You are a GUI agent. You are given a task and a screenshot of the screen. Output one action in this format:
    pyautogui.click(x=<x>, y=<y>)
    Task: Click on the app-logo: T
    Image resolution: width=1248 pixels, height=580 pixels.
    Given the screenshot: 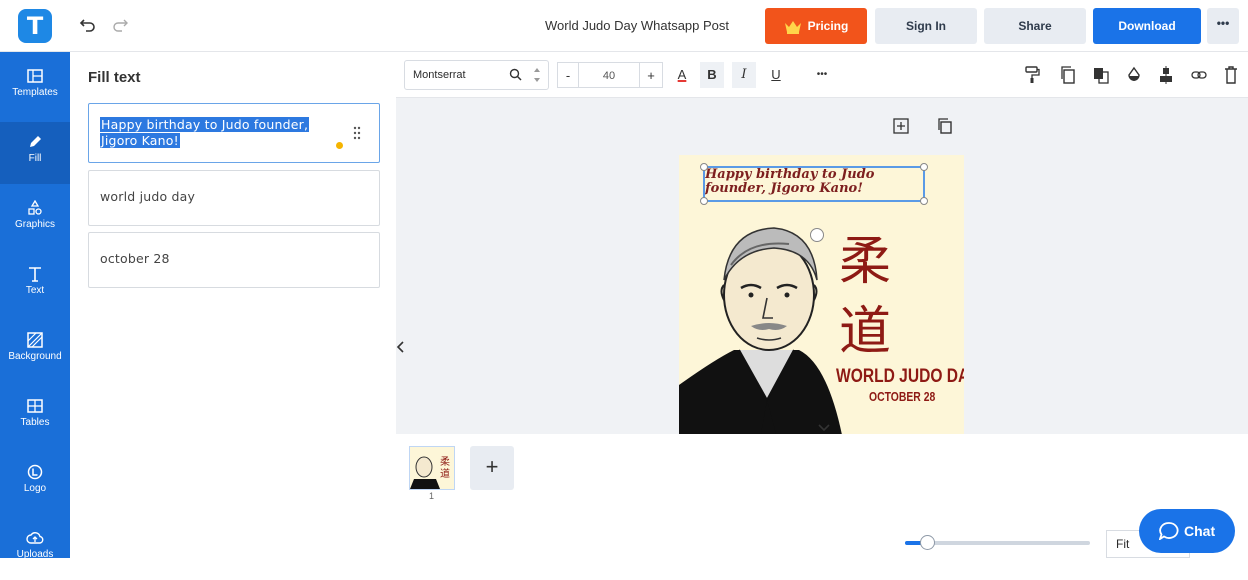 What is the action you would take?
    pyautogui.click(x=35, y=26)
    